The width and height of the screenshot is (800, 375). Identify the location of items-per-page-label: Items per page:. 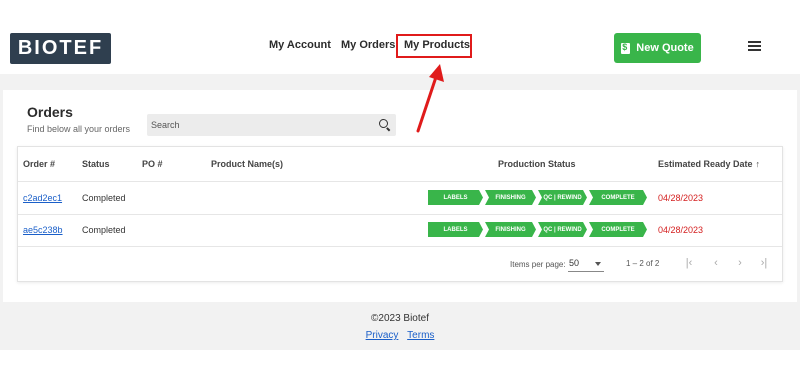
(538, 264).